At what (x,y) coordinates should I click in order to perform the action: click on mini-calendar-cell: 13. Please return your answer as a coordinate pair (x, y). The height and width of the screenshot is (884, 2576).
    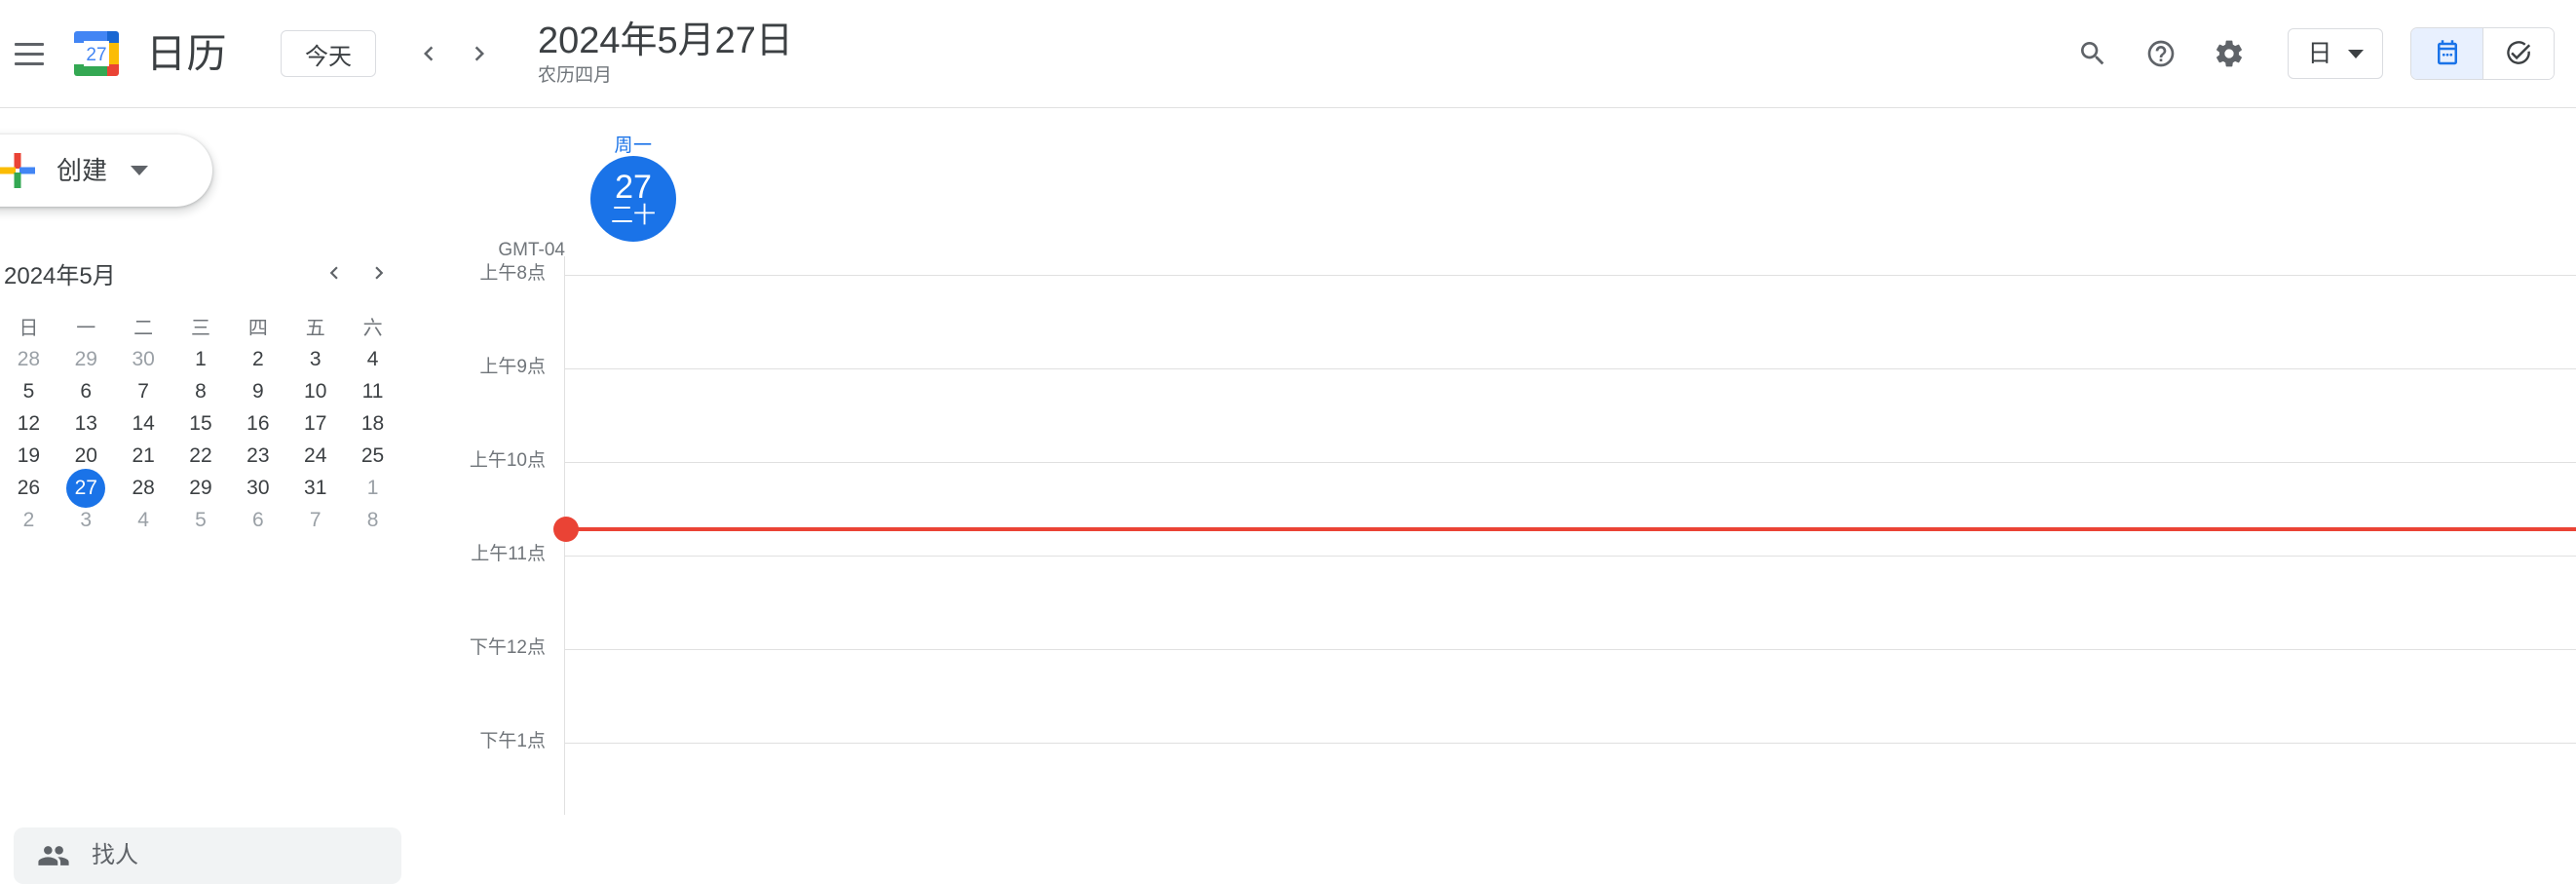
    Looking at the image, I should click on (86, 423).